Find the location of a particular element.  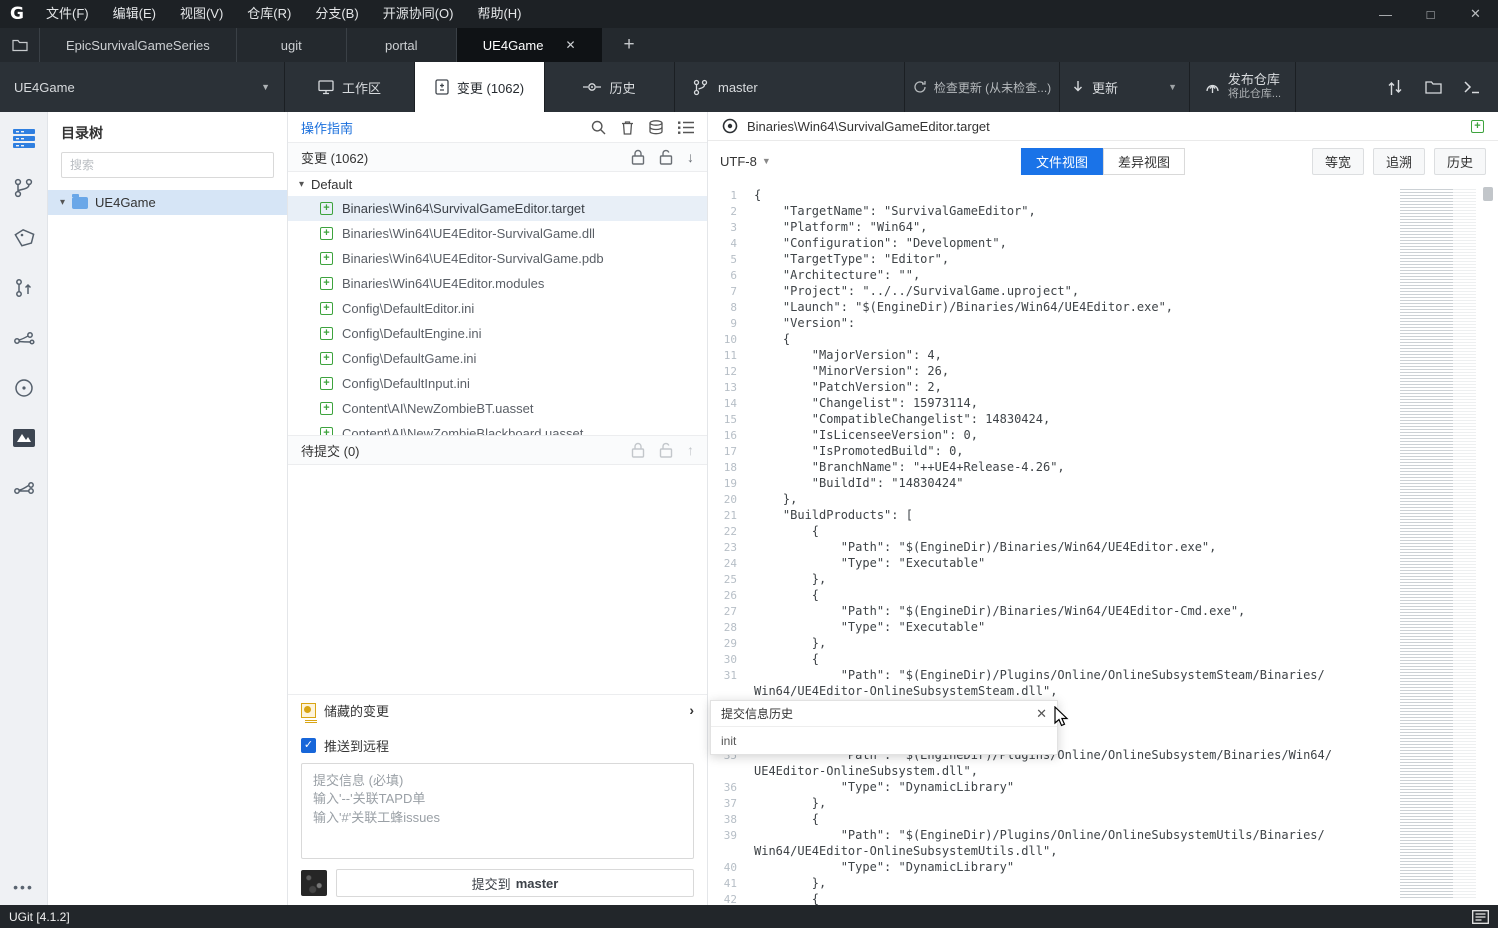

avatar is located at coordinates (314, 883).